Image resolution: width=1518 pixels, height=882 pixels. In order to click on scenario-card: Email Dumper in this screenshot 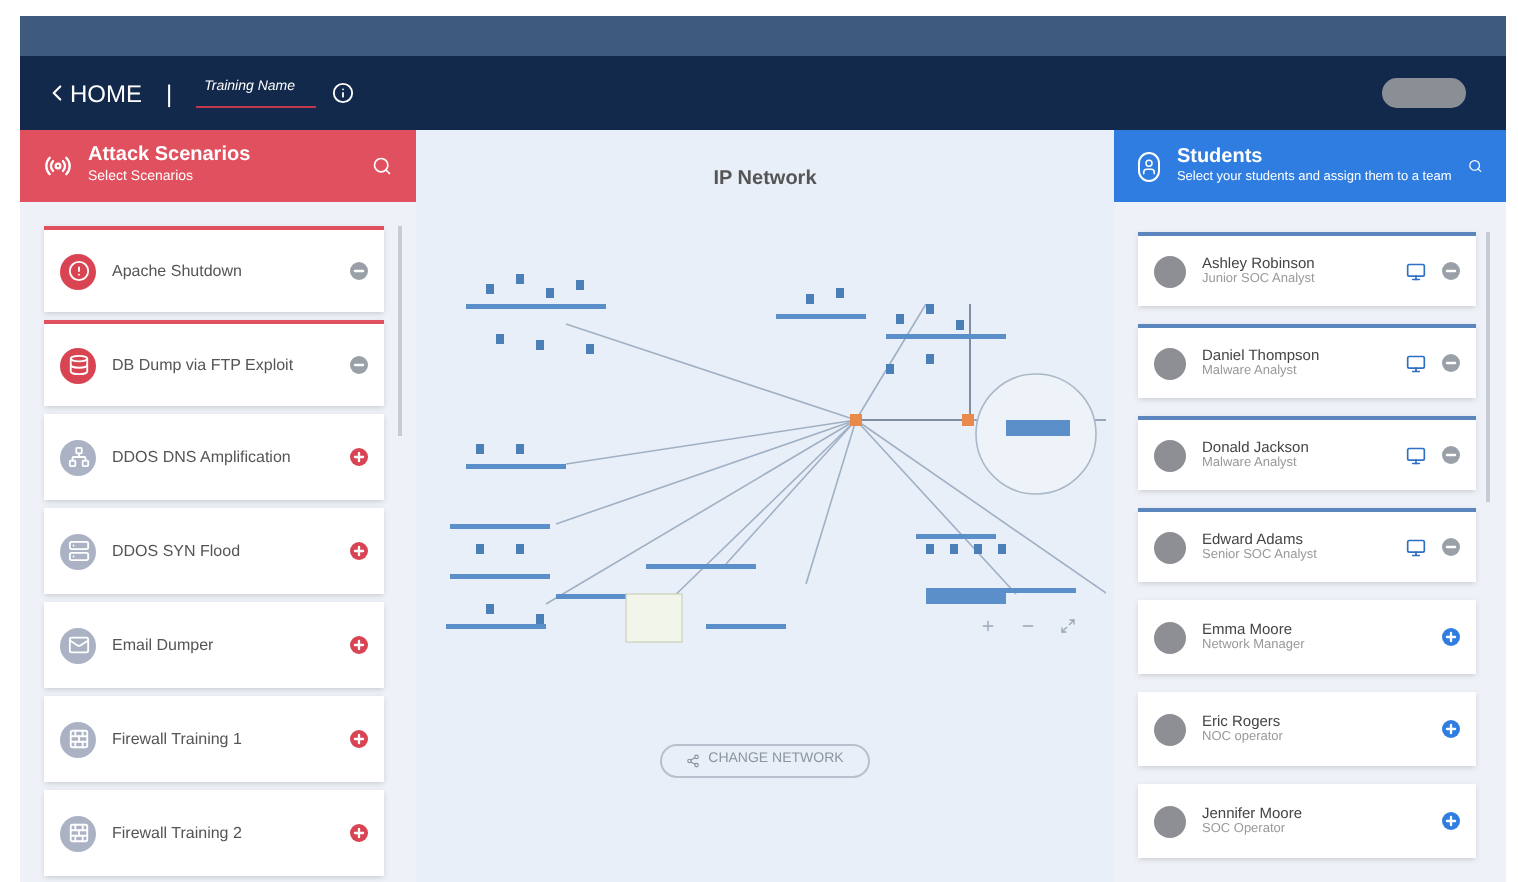, I will do `click(214, 645)`.